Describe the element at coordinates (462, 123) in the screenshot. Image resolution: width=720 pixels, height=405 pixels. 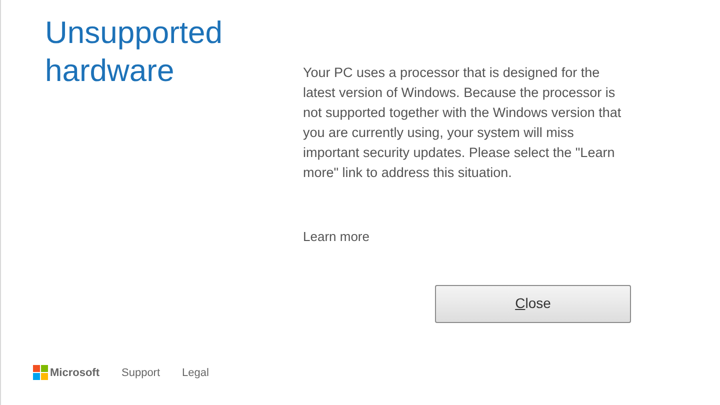
I see `message-text: Your PC uses a processor that is designed for the latest version of Windows. Because the processor is not supported together with the Windows version that you are currently using, your system will miss important security updates. Please select the "Learn more" link to address this situation.` at that location.